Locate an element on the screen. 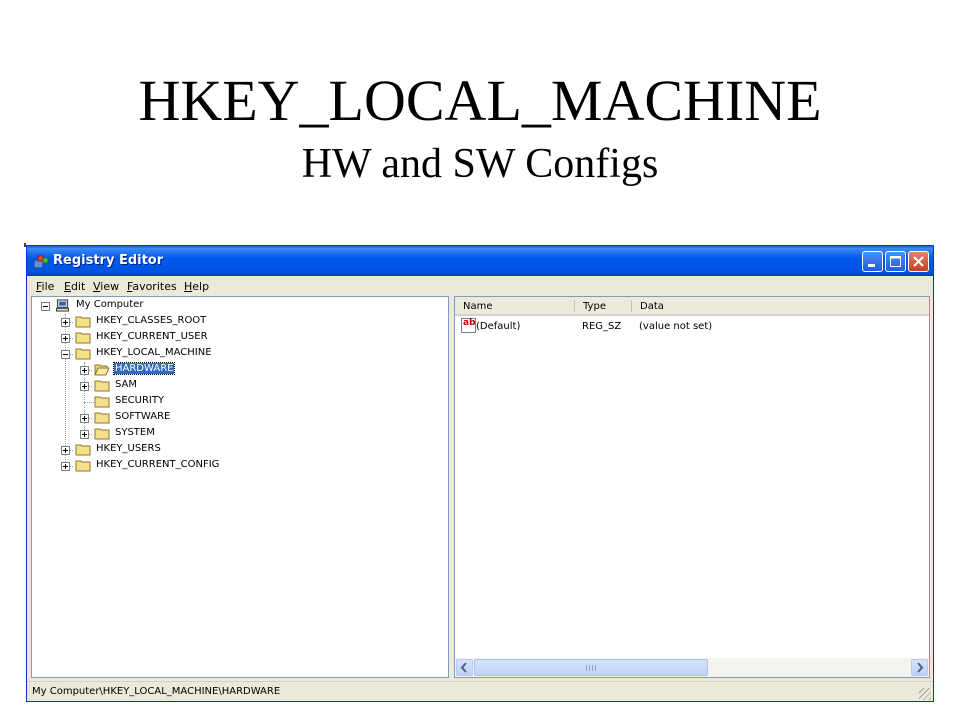  menu-bar: File Edit View Favorites Help is located at coordinates (480, 286).